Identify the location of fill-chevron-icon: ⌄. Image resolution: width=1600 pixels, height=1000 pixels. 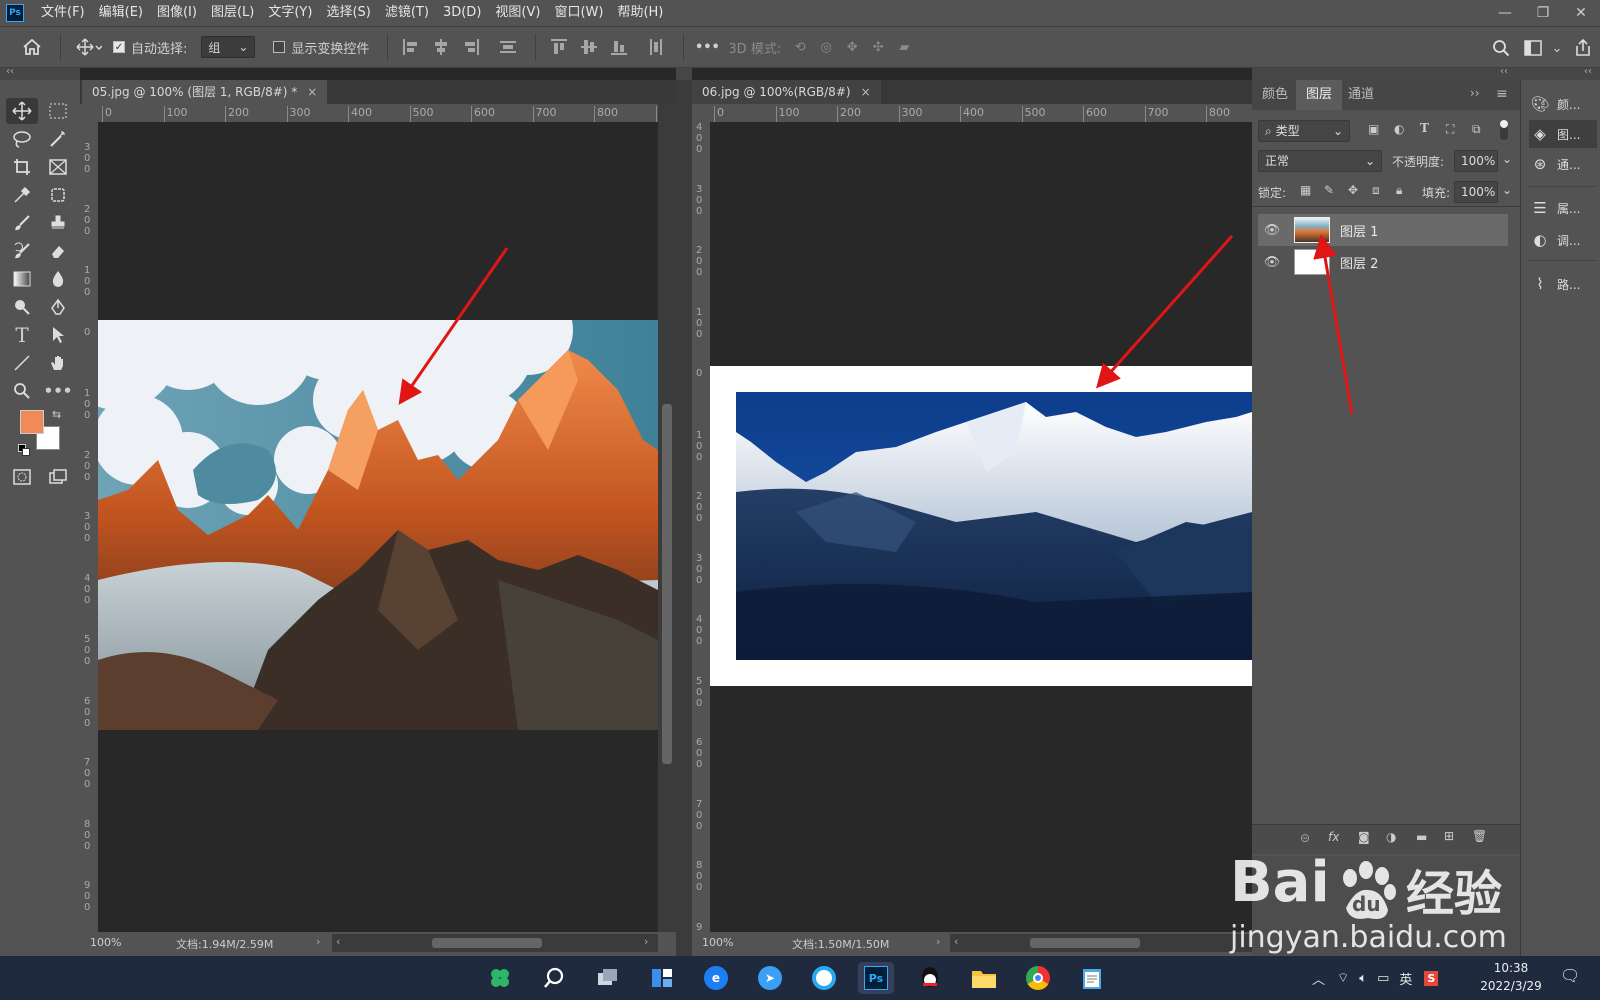
(1507, 190).